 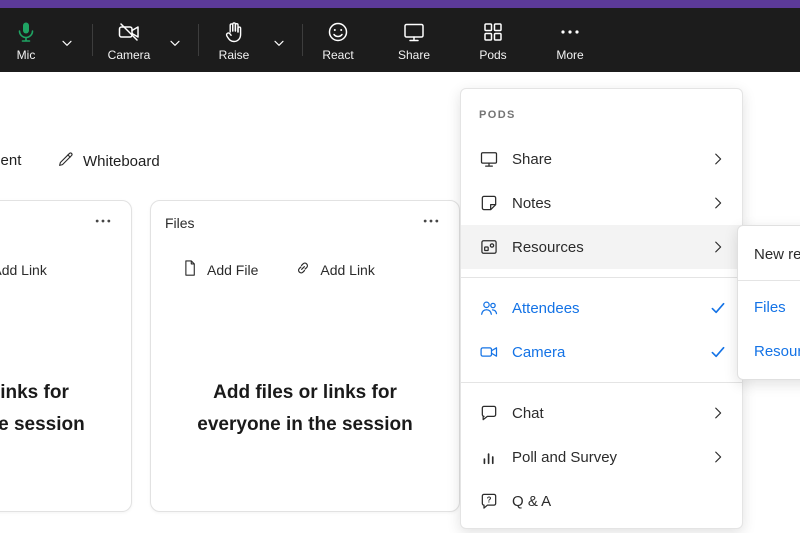 I want to click on raise-hand-button: Raise, so click(x=234, y=41).